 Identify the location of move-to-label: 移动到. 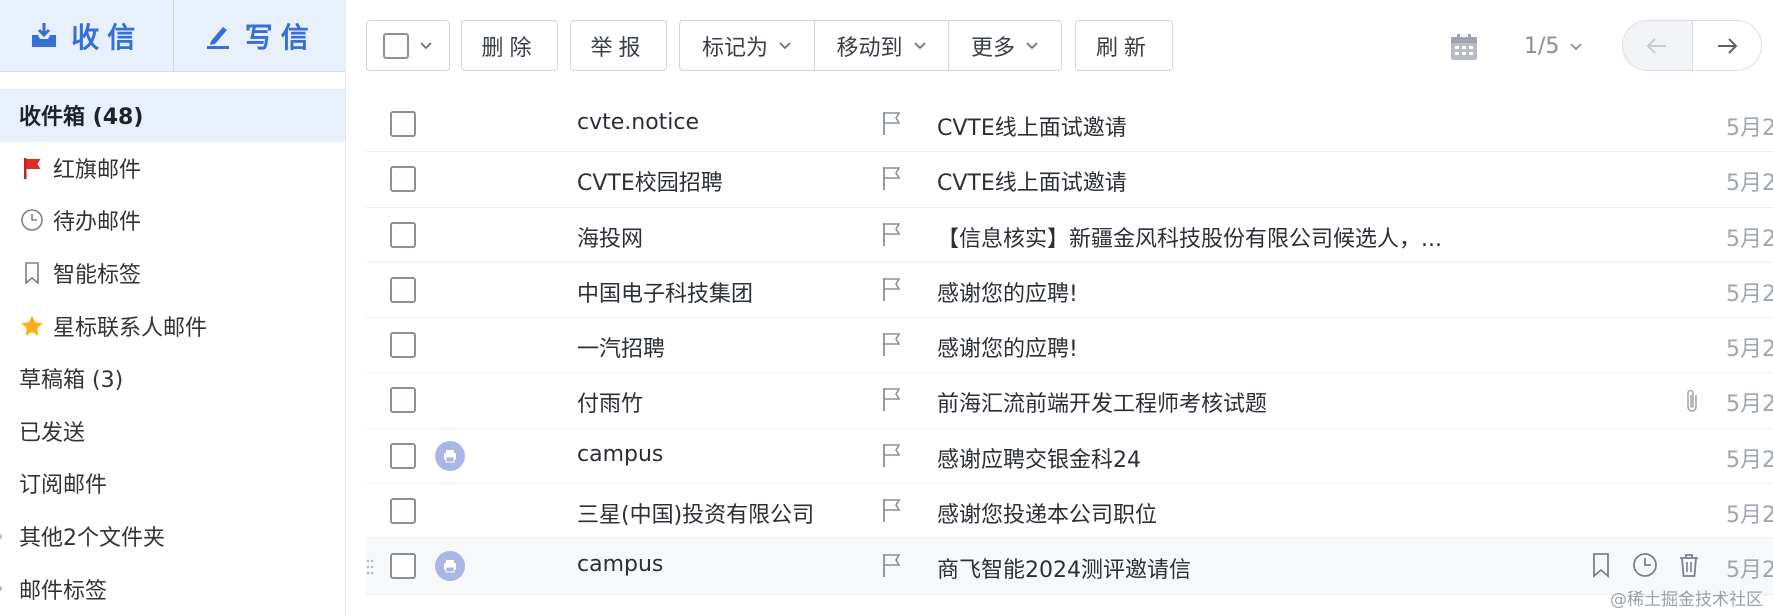
(869, 48).